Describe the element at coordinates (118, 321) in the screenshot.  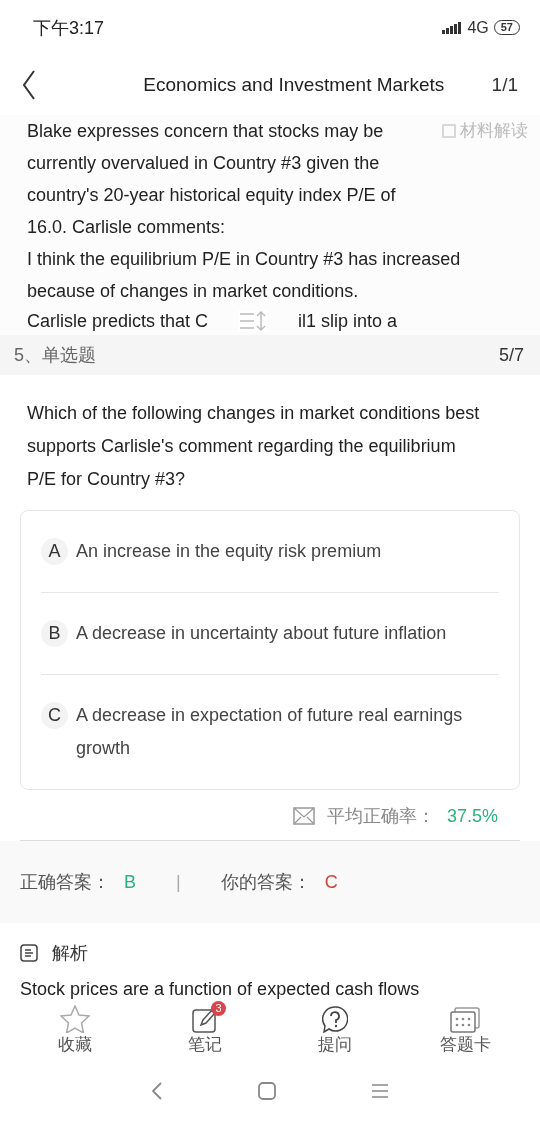
I see `passage-text: Carlisle predicts that C` at that location.